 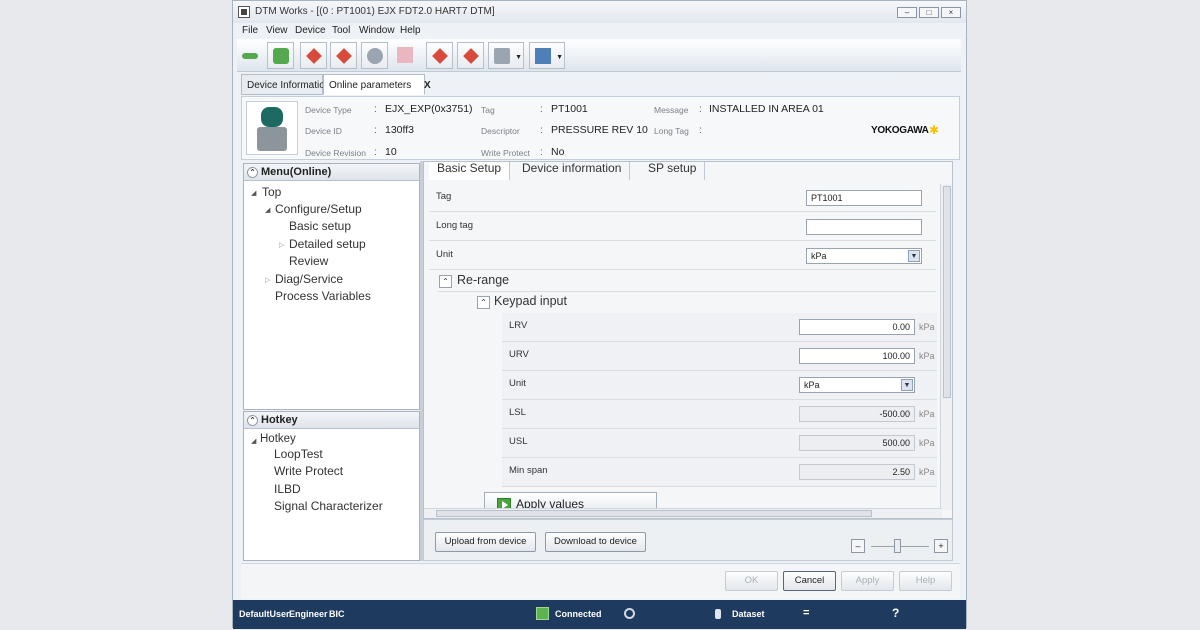 I want to click on hotkey-root: Hotkey, so click(x=278, y=439).